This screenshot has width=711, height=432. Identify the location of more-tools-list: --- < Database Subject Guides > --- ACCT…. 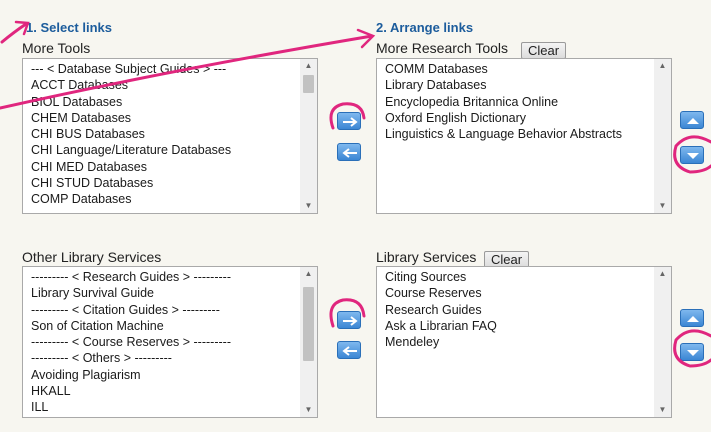
(170, 133).